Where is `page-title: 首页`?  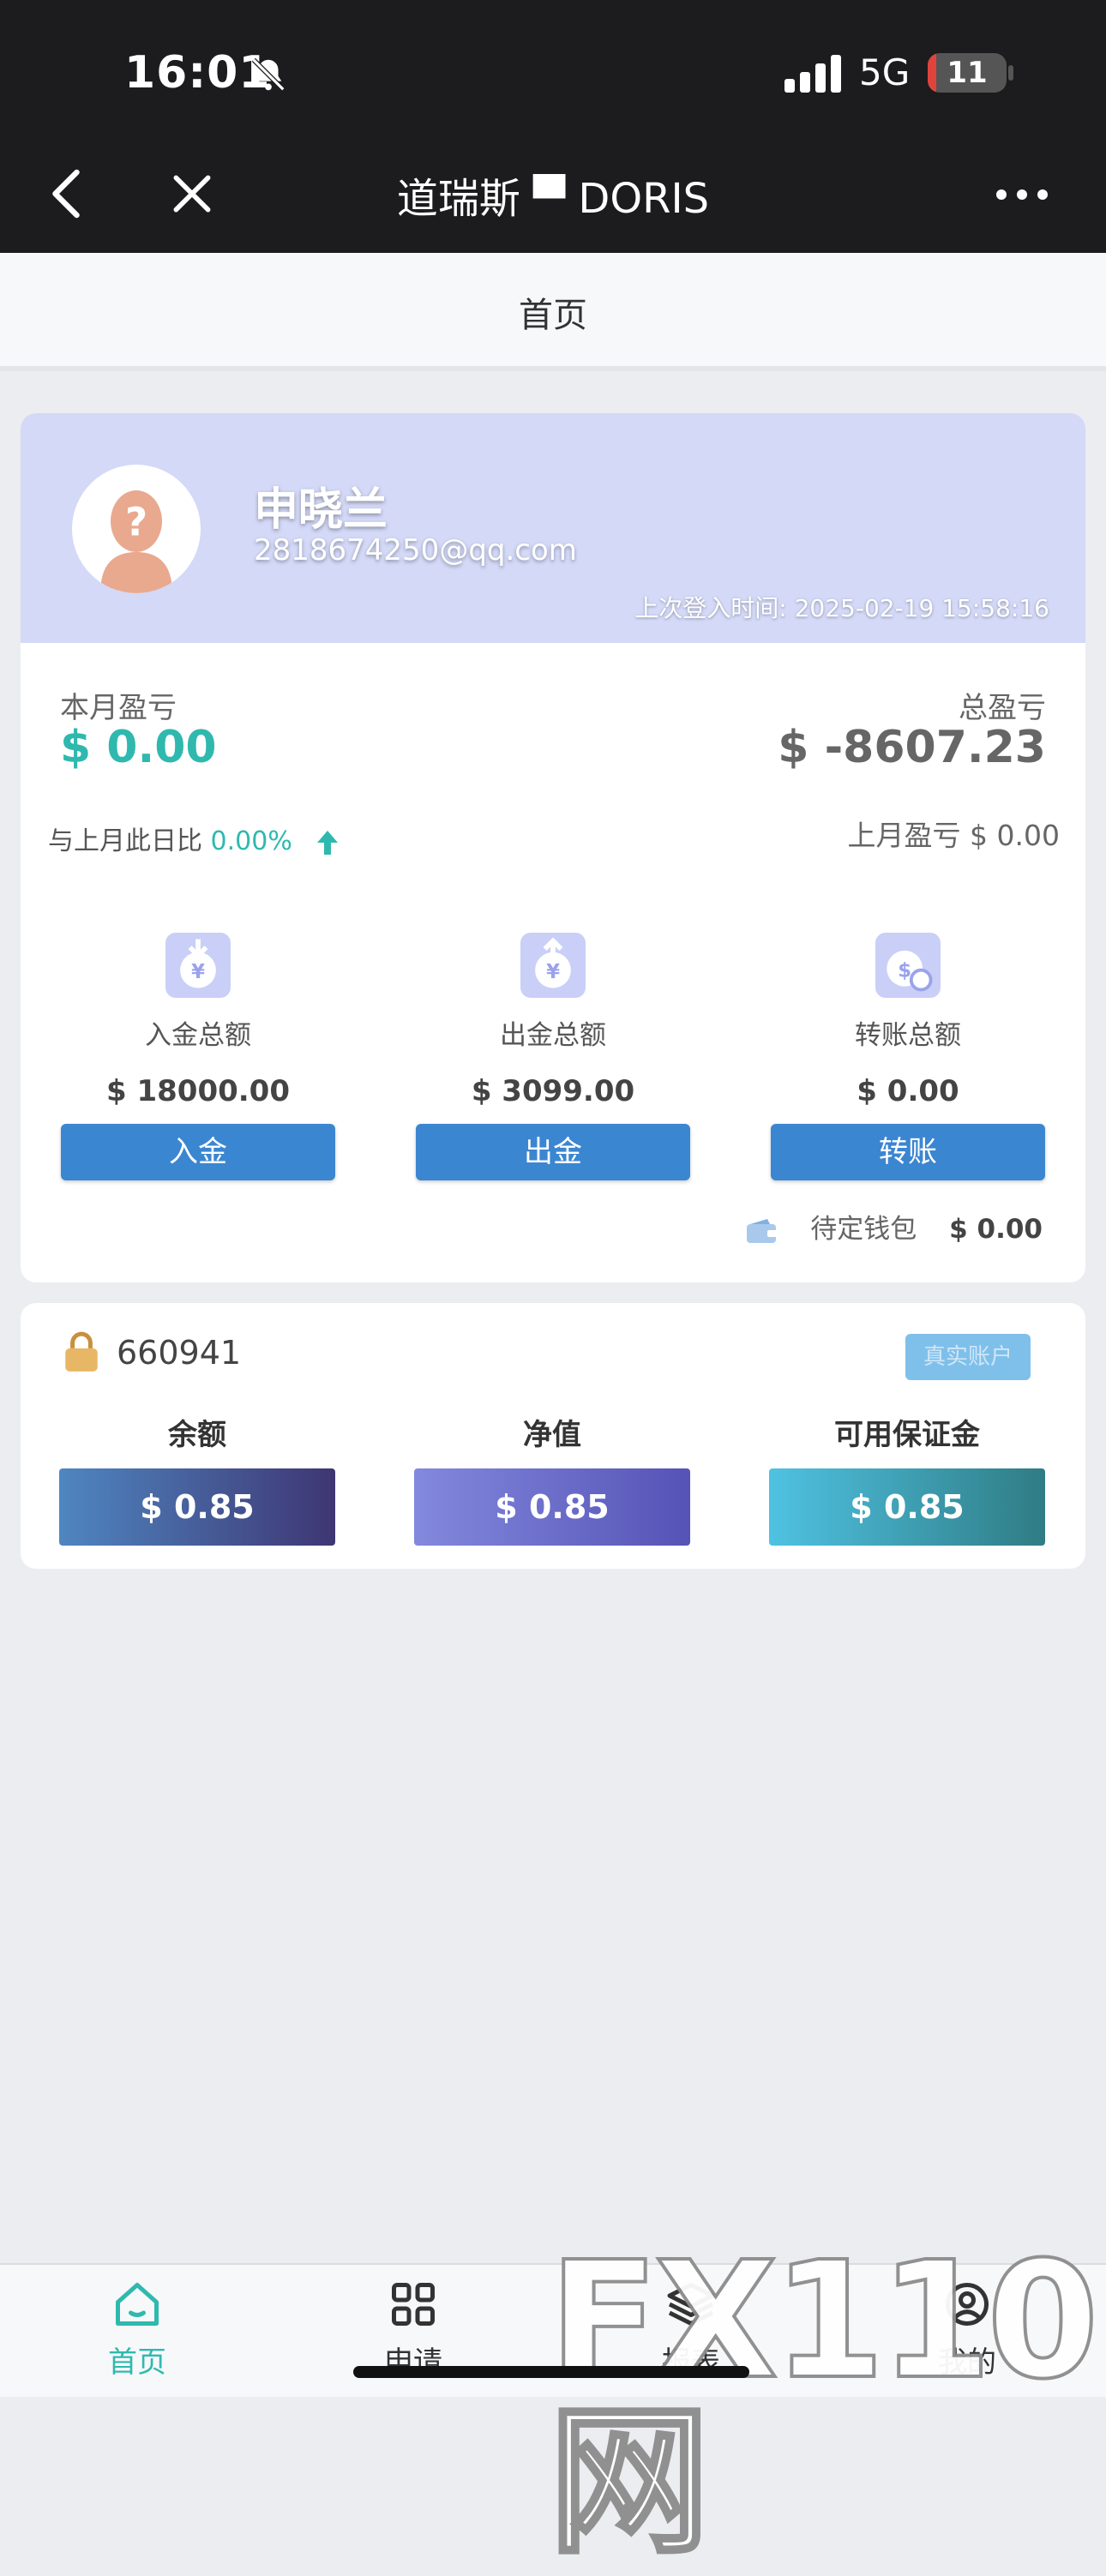
page-title: 首页 is located at coordinates (553, 315).